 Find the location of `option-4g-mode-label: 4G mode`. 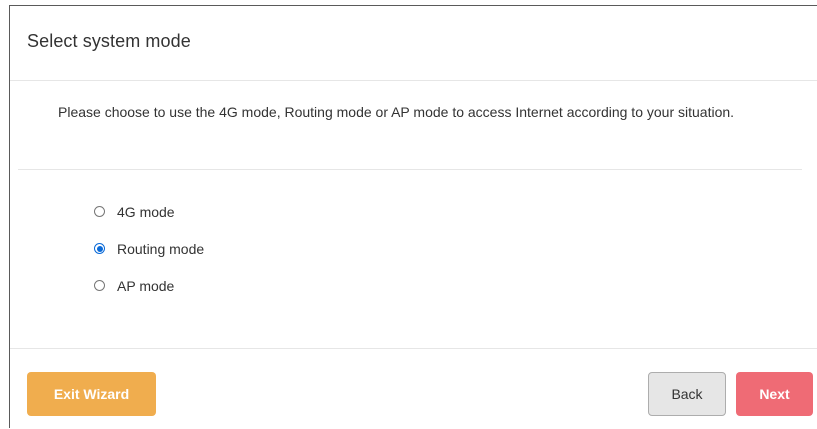

option-4g-mode-label: 4G mode is located at coordinates (146, 211).